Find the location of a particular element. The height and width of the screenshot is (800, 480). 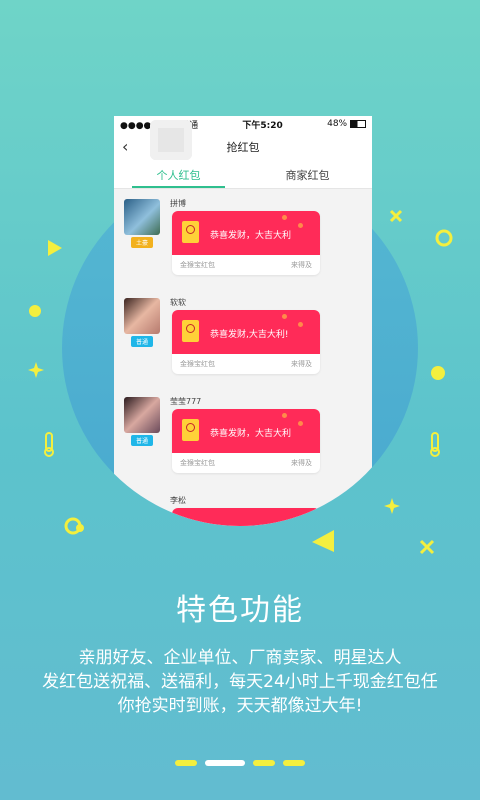

ring-decoration is located at coordinates (74, 526).